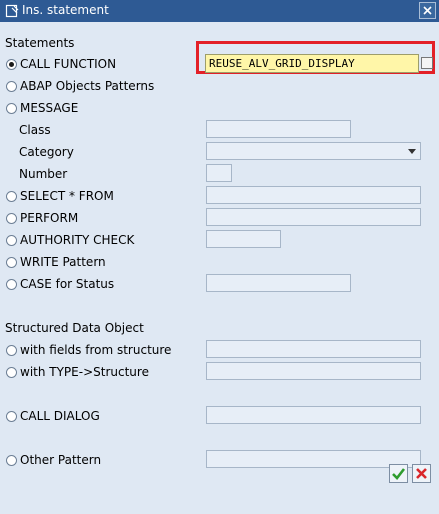 The image size is (439, 514). I want to click on statements-heading: Statements, so click(40, 43).